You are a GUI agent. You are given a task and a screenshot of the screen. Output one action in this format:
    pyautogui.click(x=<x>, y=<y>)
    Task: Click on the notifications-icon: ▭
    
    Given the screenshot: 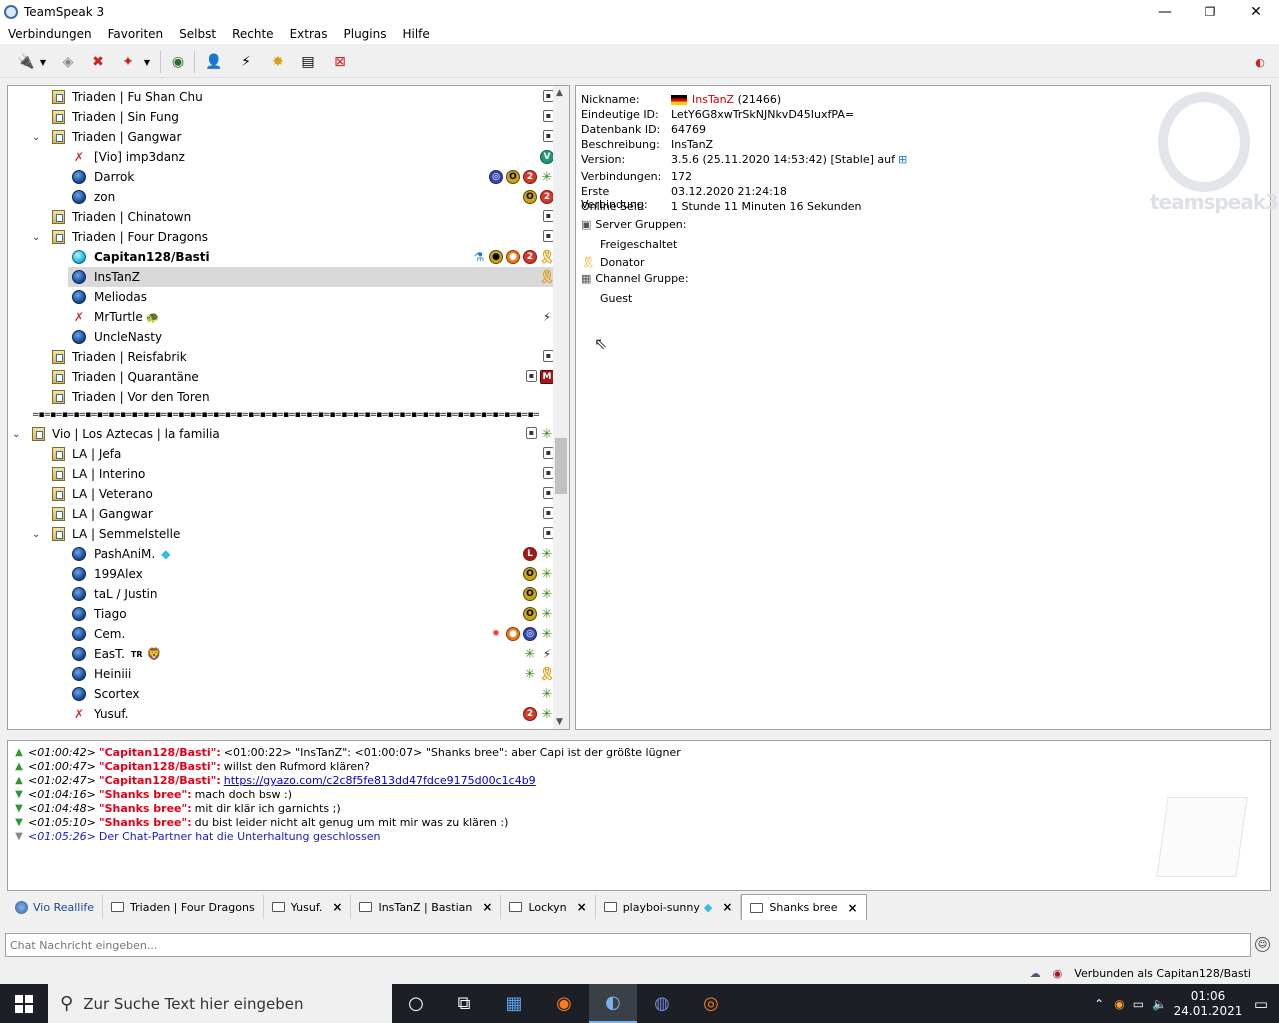 What is the action you would take?
    pyautogui.click(x=1261, y=1004)
    